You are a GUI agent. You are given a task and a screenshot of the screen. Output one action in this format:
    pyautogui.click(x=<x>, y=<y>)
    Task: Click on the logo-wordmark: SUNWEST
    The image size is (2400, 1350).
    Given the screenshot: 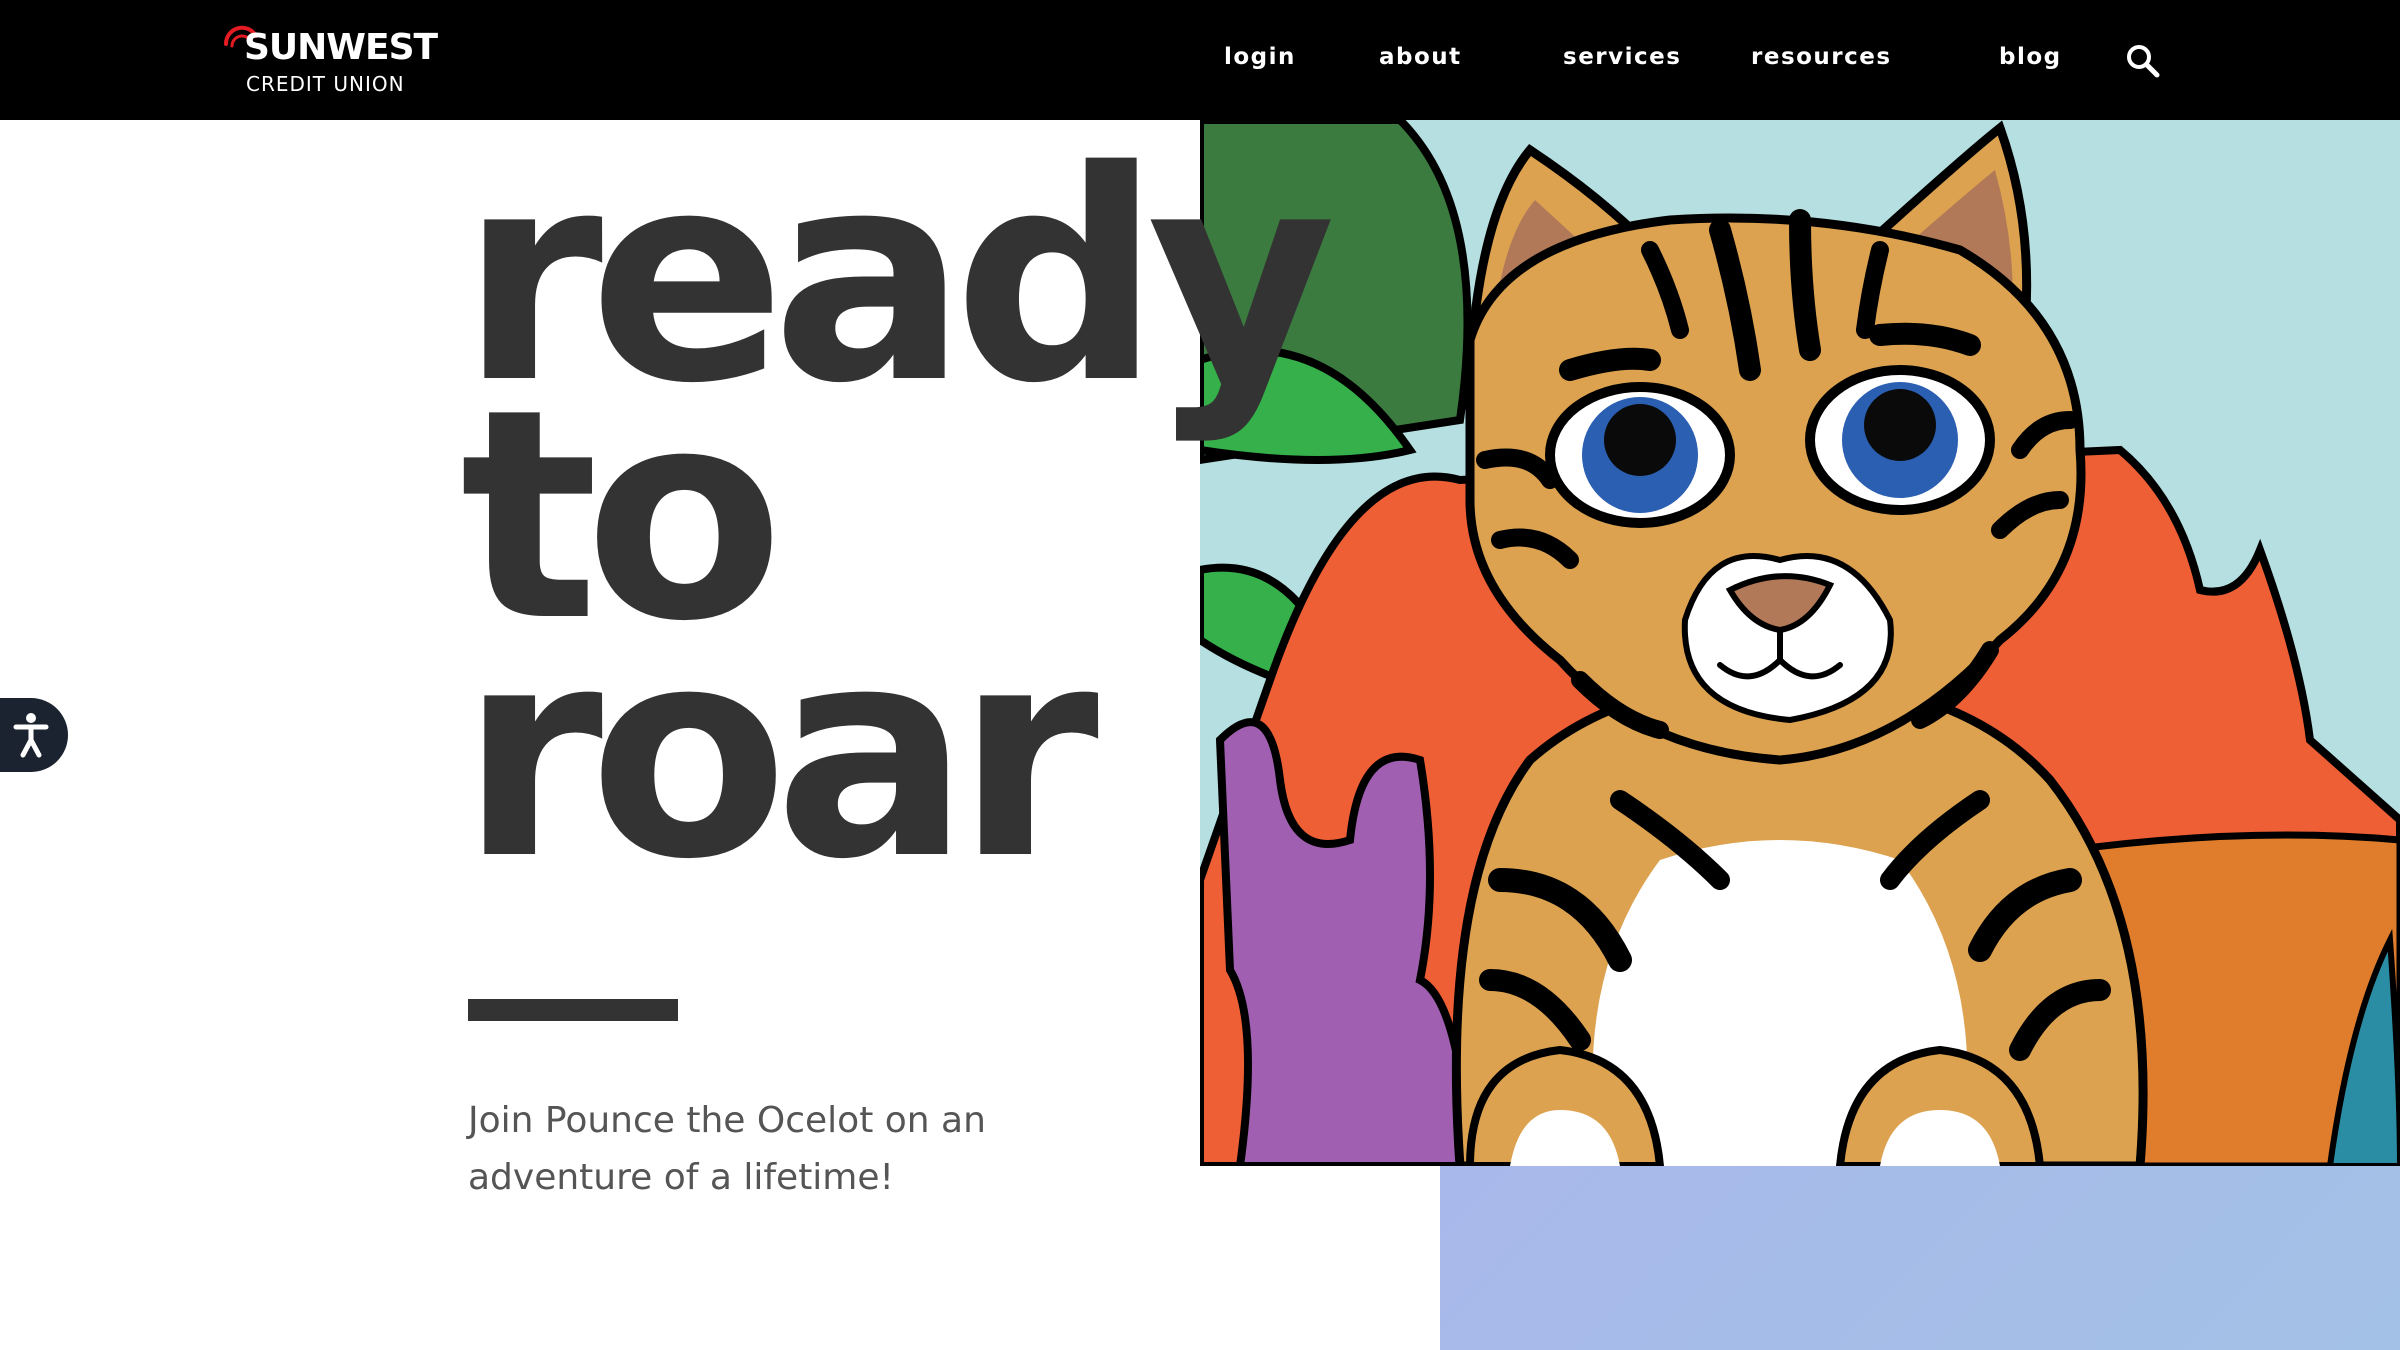 What is the action you would take?
    pyautogui.click(x=341, y=47)
    